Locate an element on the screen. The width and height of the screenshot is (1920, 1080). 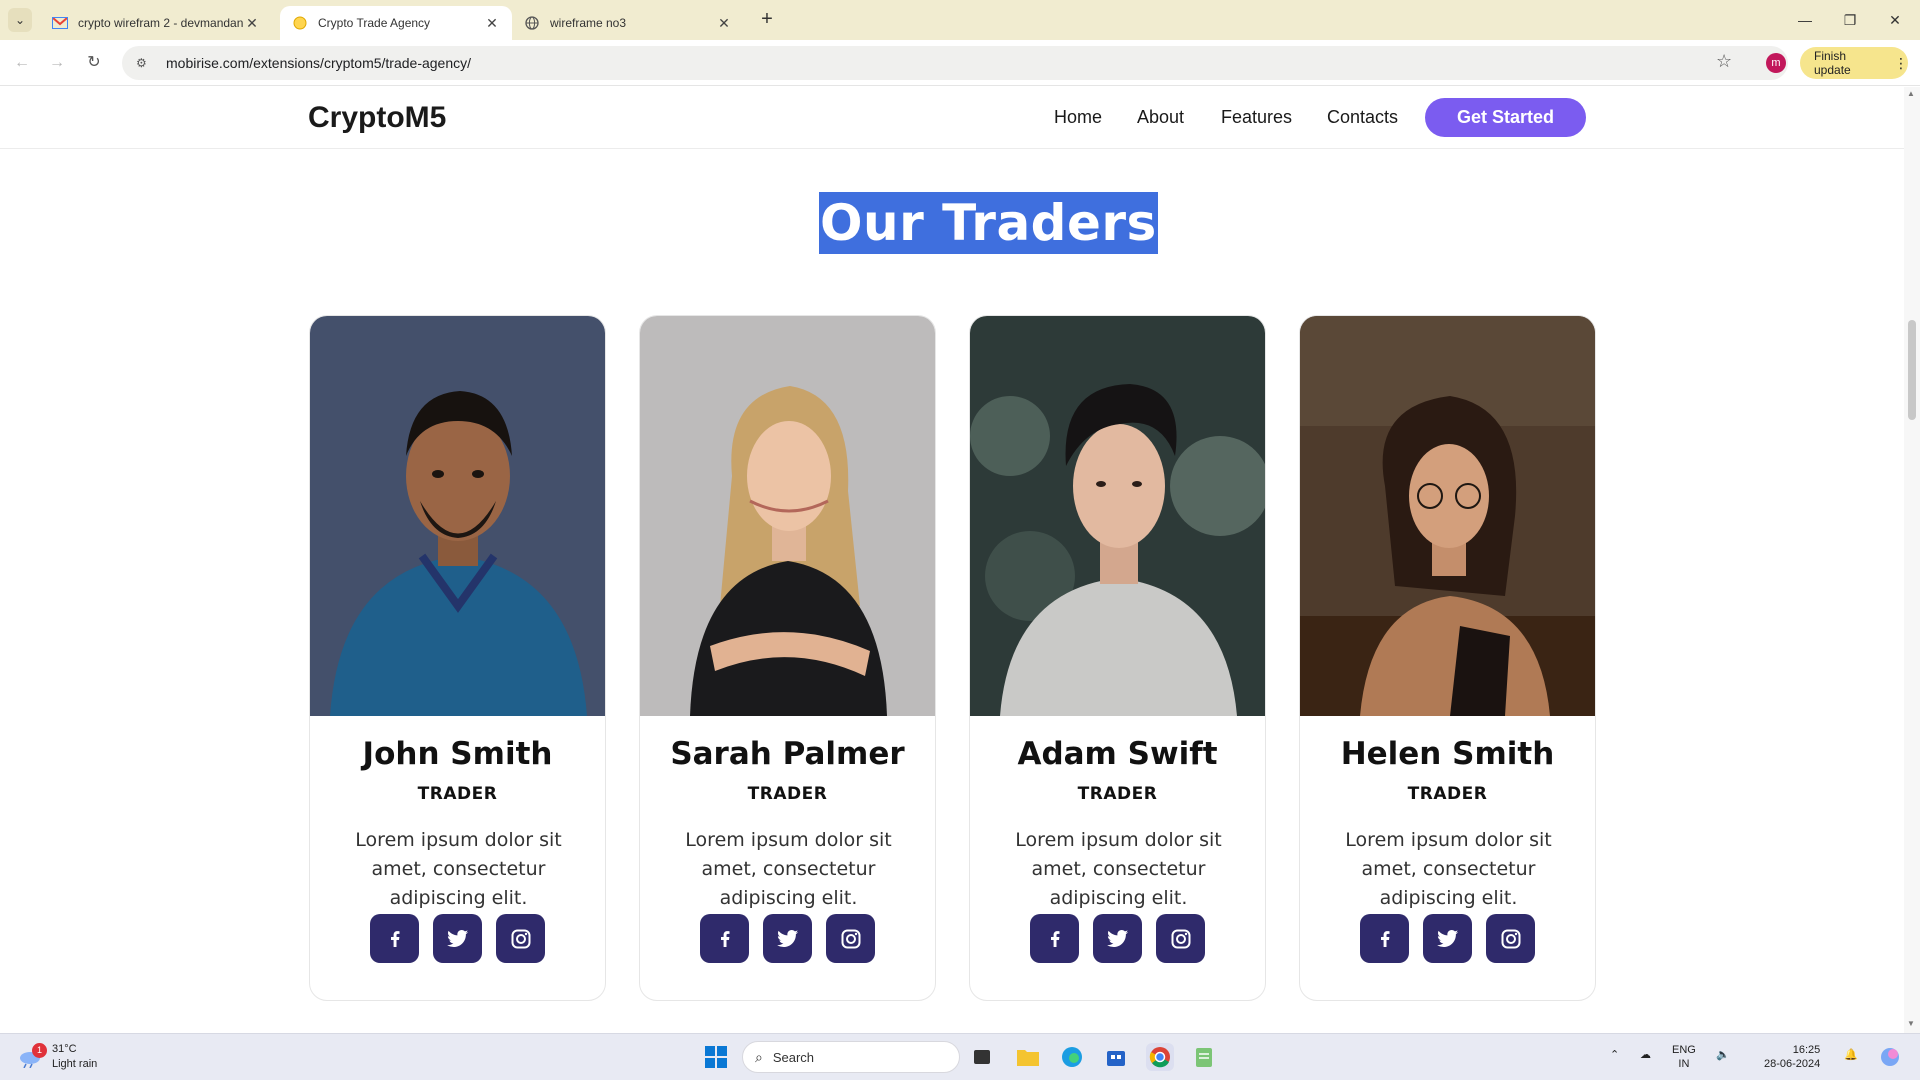
copilot-icon is located at coordinates (1890, 1057).